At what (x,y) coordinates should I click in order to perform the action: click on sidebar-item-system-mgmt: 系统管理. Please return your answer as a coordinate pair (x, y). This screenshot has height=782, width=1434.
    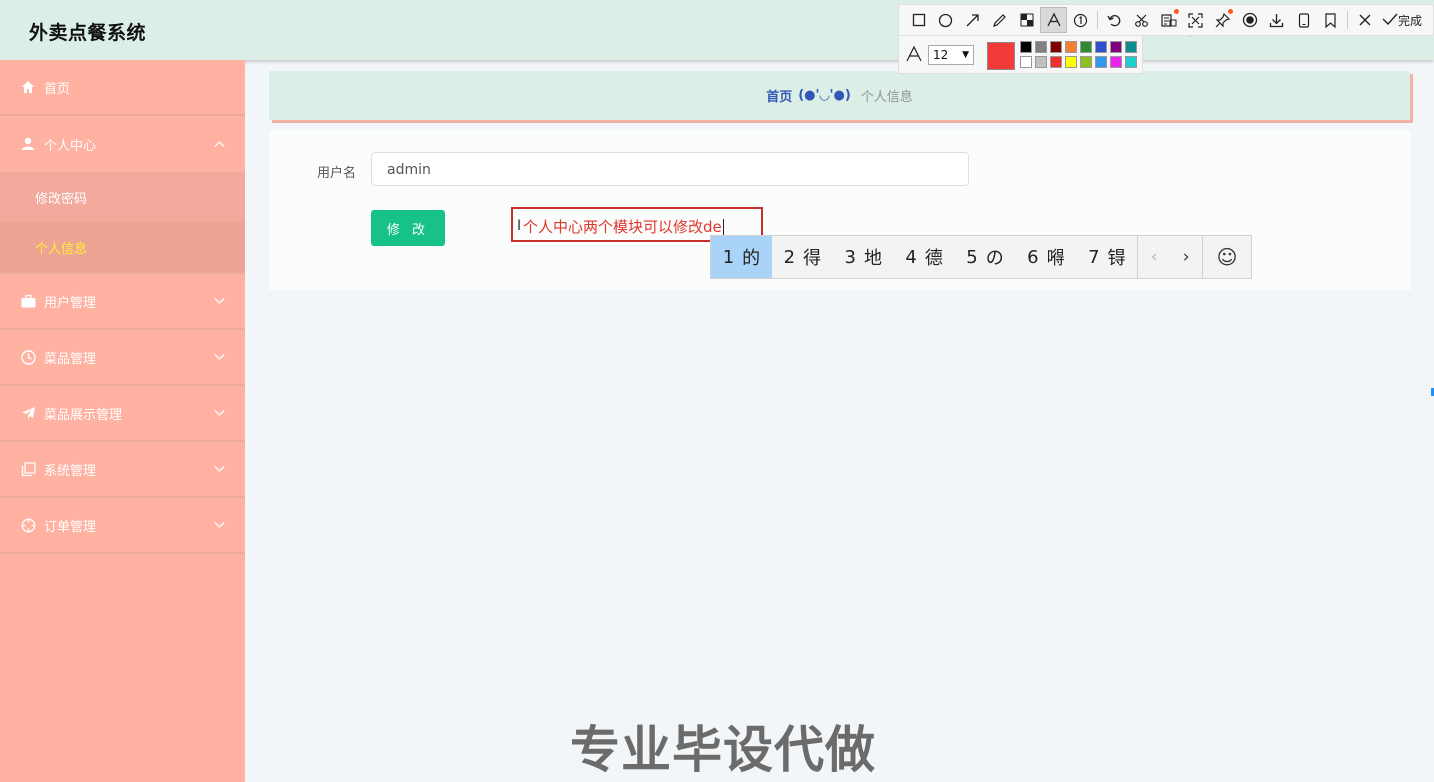
    Looking at the image, I should click on (122, 470).